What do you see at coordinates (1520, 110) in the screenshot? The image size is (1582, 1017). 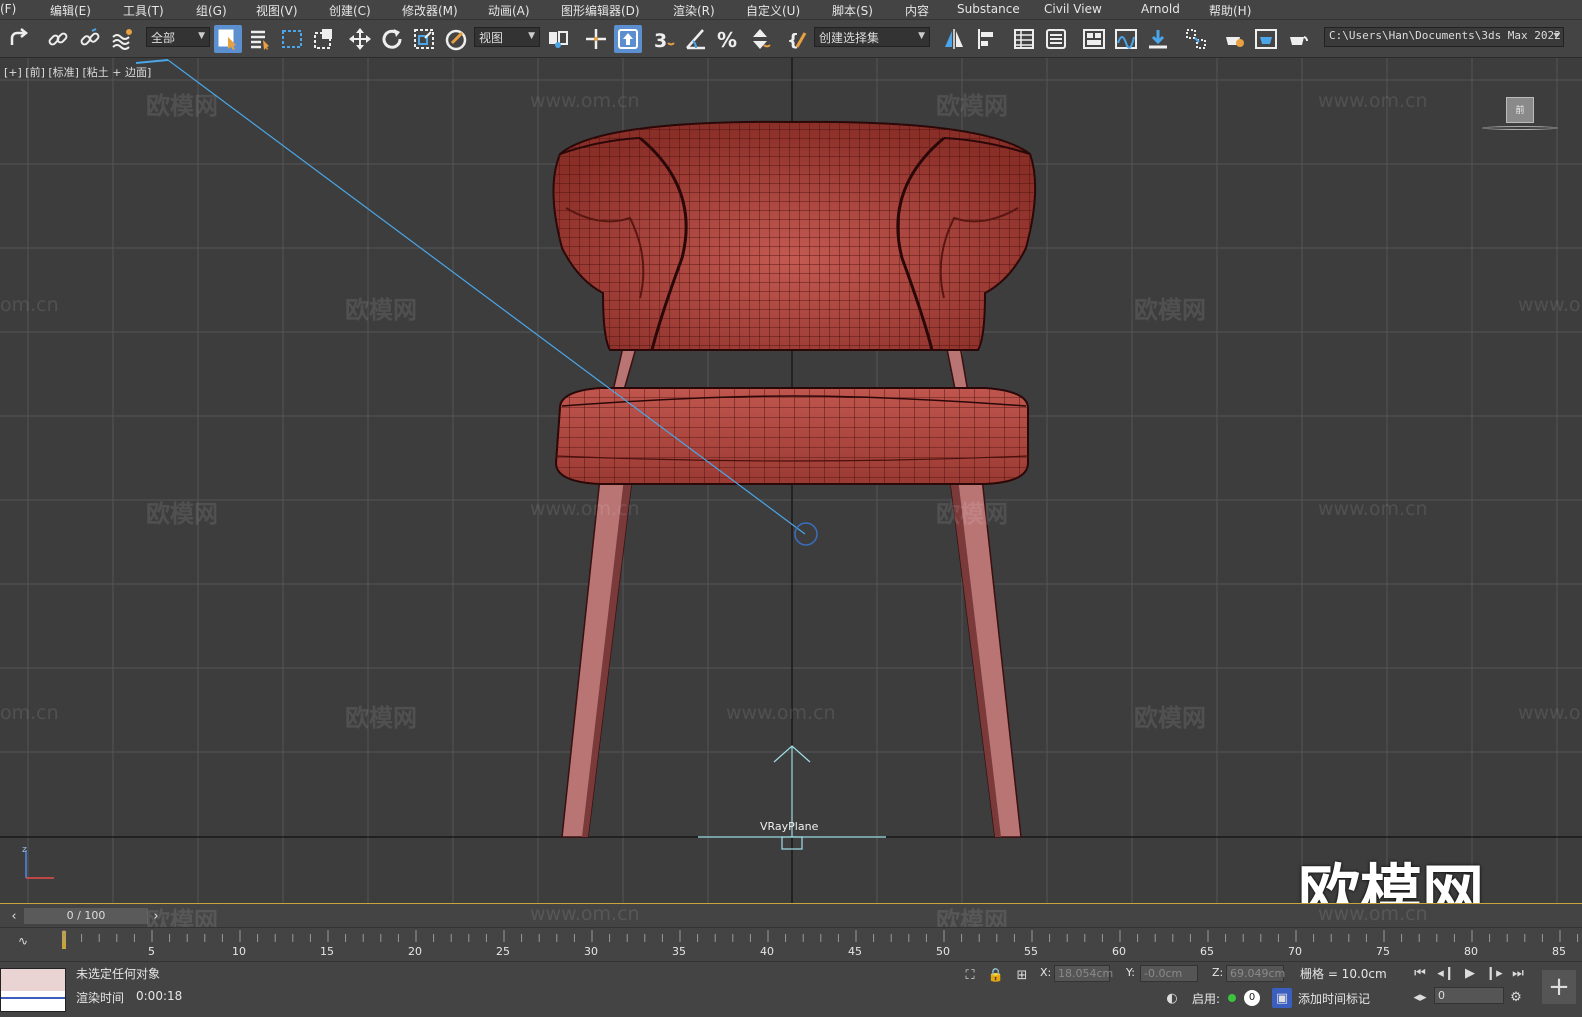 I see `viewcube-front-face: 前` at bounding box center [1520, 110].